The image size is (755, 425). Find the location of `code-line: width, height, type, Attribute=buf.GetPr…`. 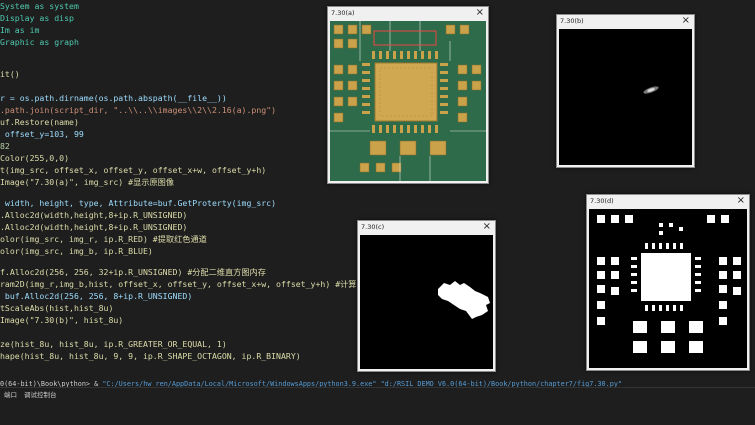

code-line: width, height, type, Attribute=buf.GetPr… is located at coordinates (138, 203).